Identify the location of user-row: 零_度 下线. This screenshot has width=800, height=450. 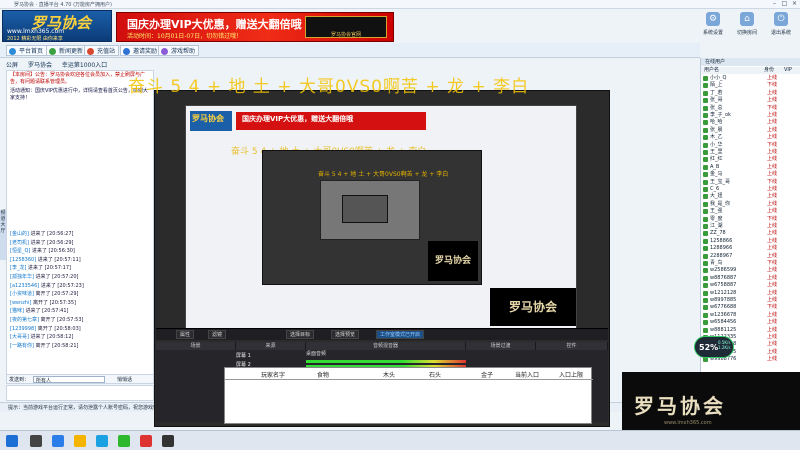
(750, 219).